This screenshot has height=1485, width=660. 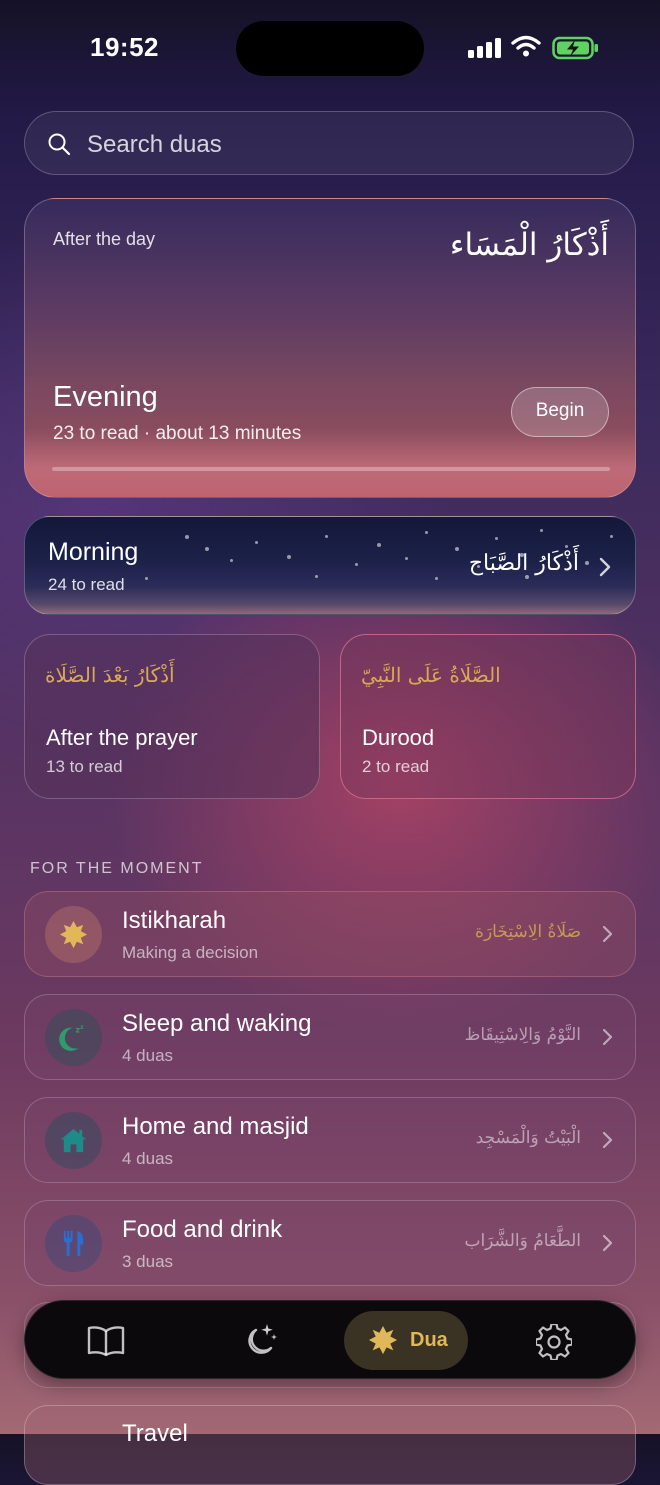 I want to click on tile-title: Durood, so click(x=398, y=737).